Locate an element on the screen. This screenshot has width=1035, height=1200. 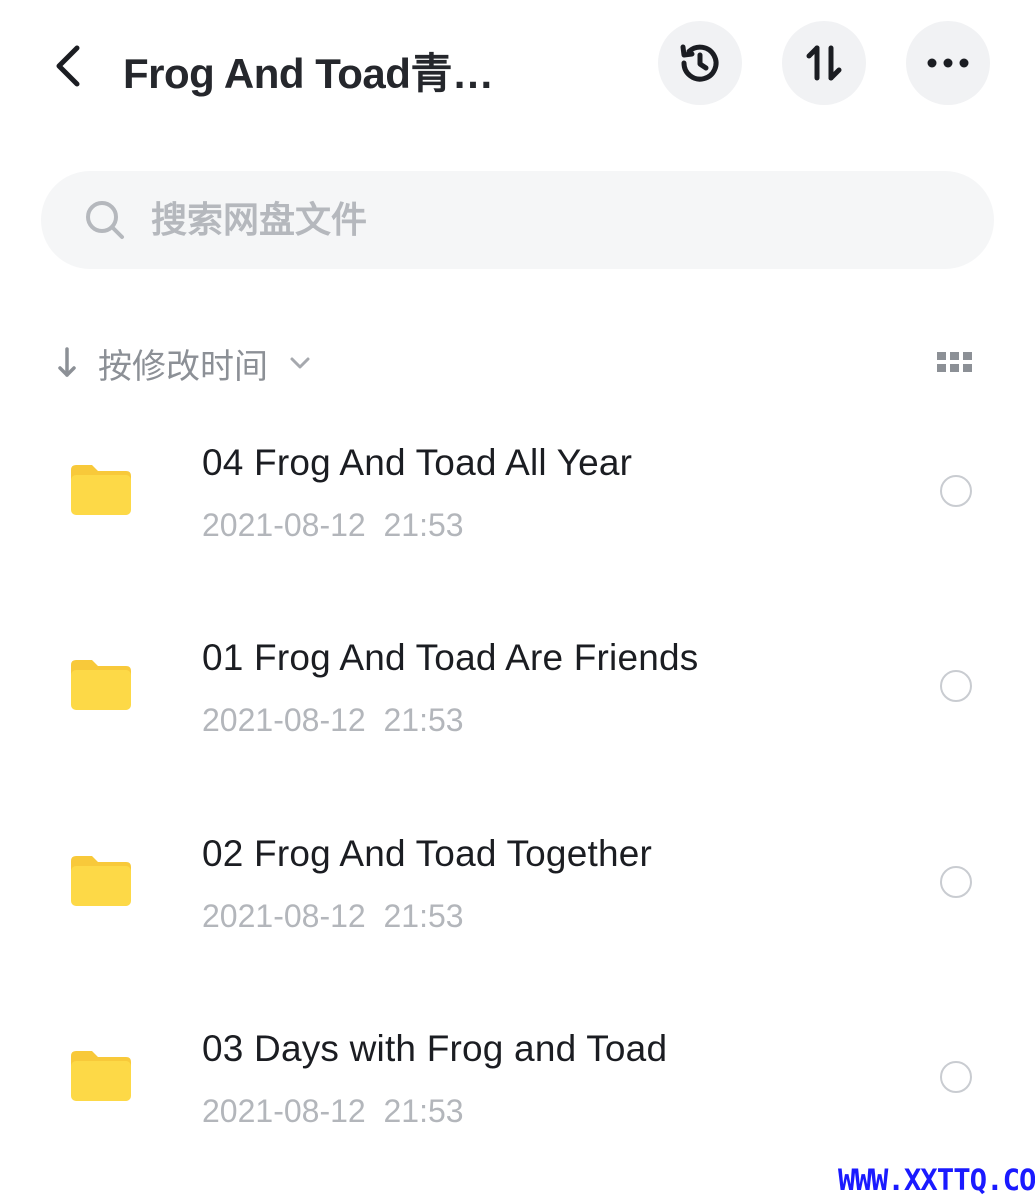
search-icon is located at coordinates (105, 220).